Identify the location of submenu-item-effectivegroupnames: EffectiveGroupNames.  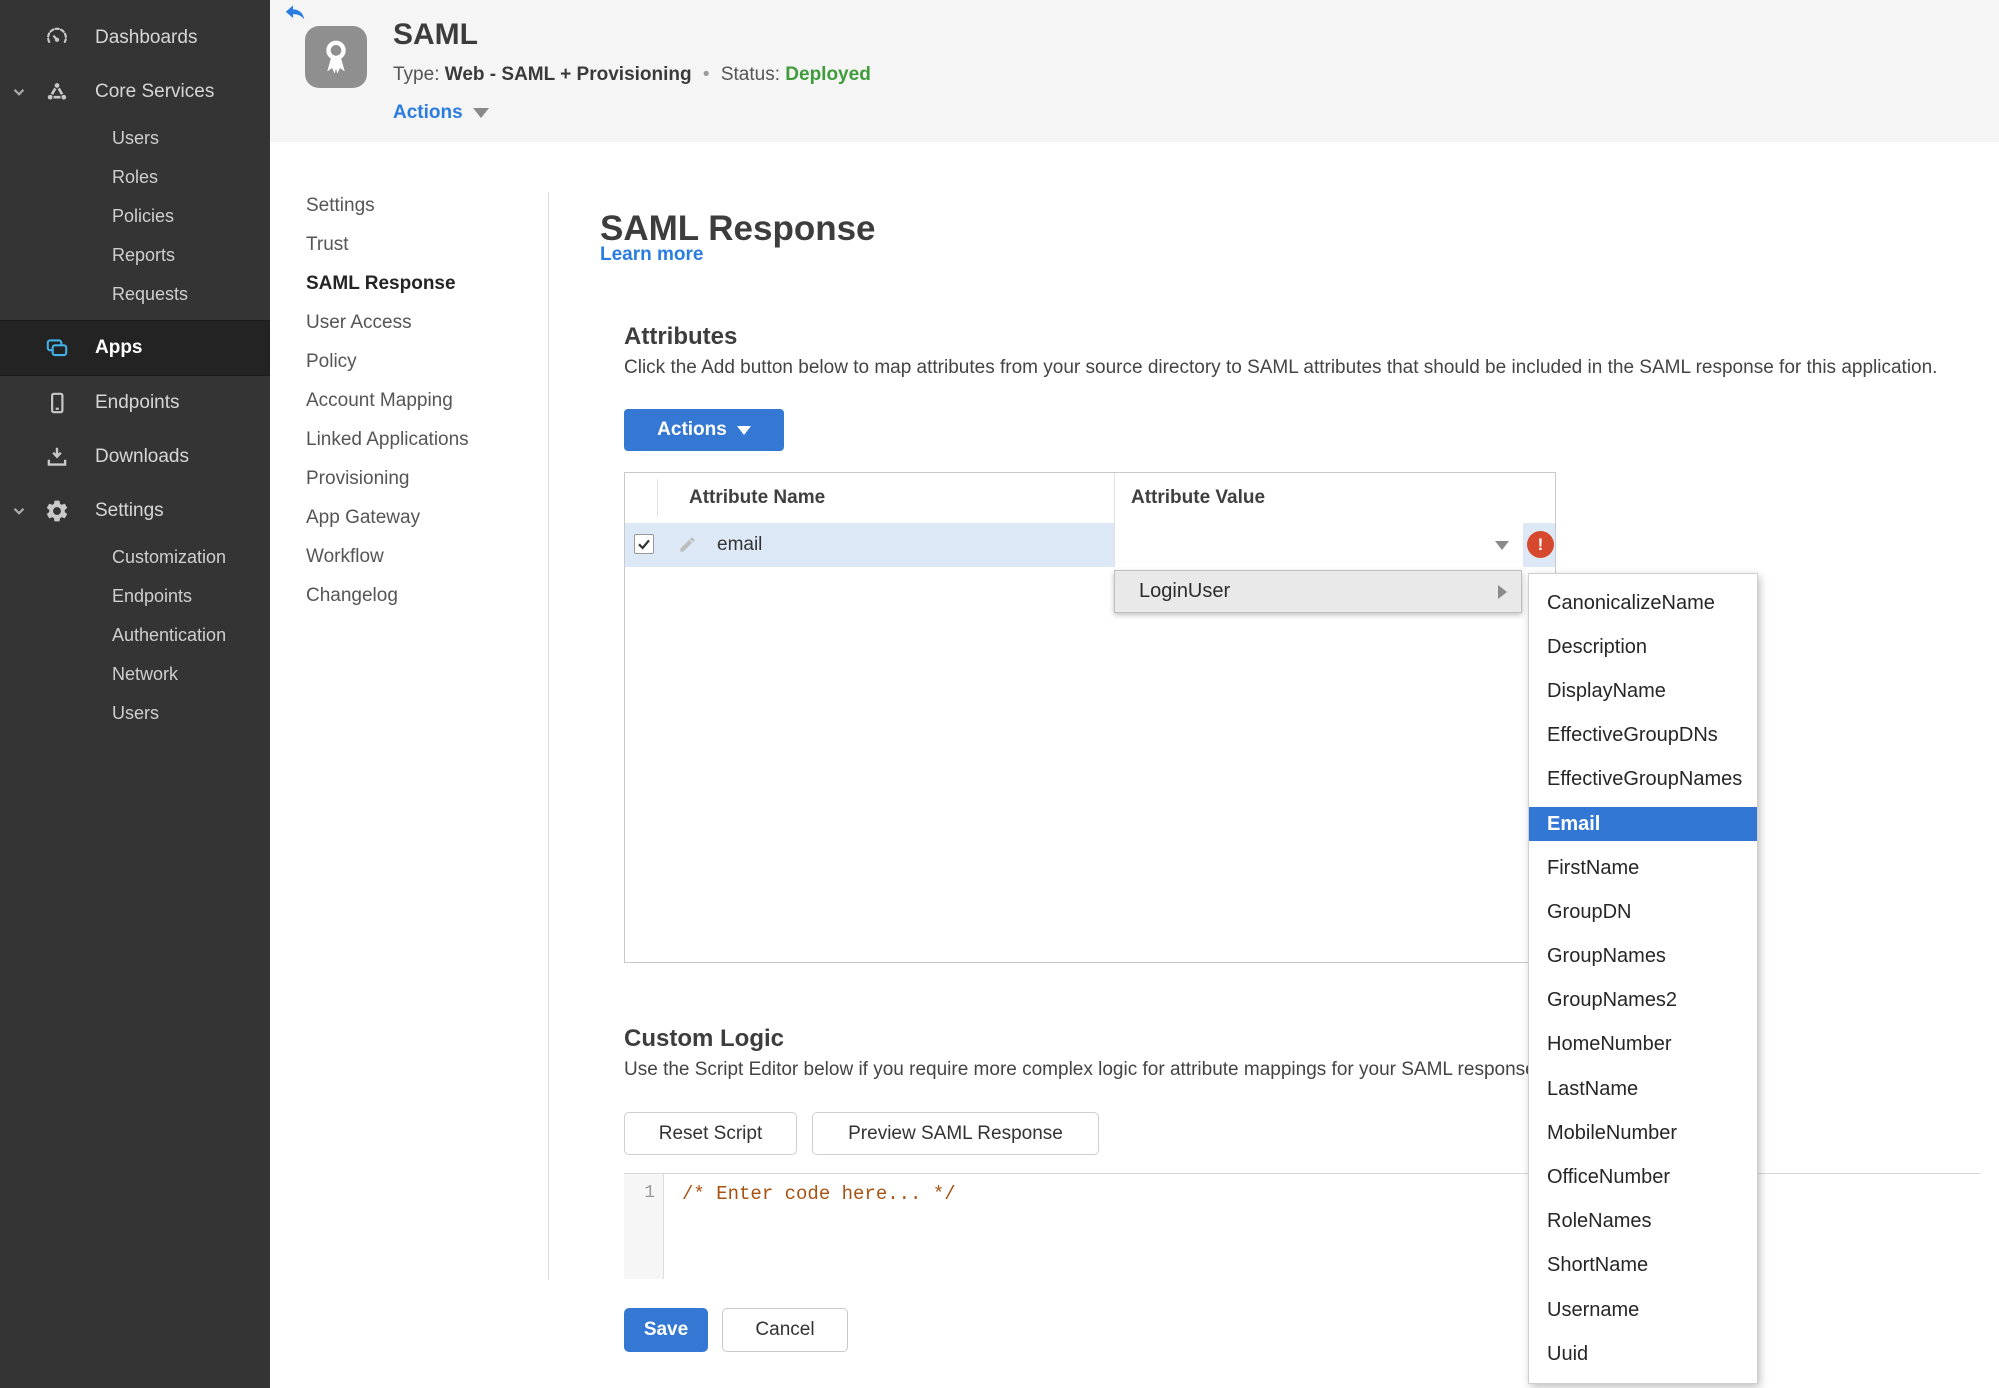
(1643, 780).